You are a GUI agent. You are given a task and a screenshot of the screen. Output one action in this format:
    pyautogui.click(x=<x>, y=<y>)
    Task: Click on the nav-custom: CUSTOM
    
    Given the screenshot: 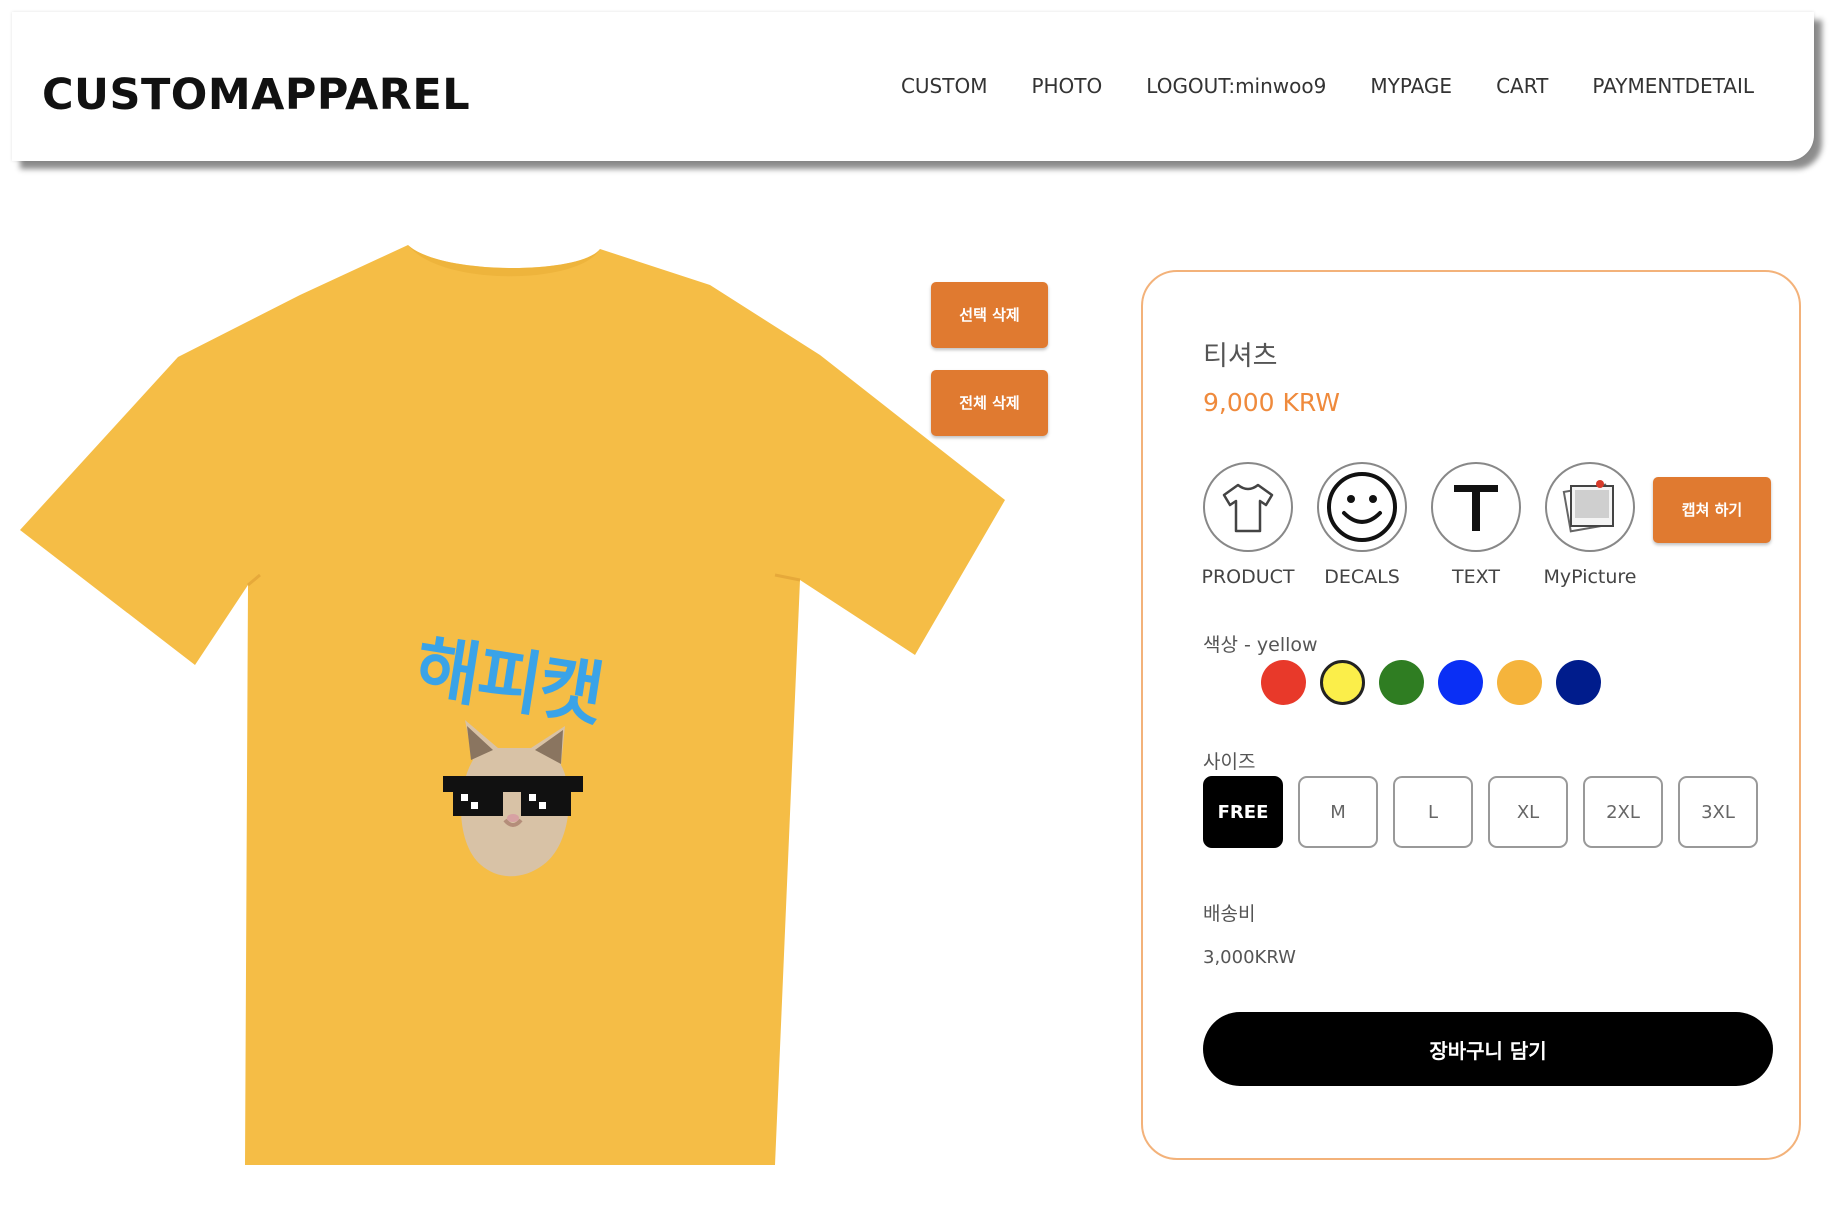 What is the action you would take?
    pyautogui.click(x=944, y=86)
    